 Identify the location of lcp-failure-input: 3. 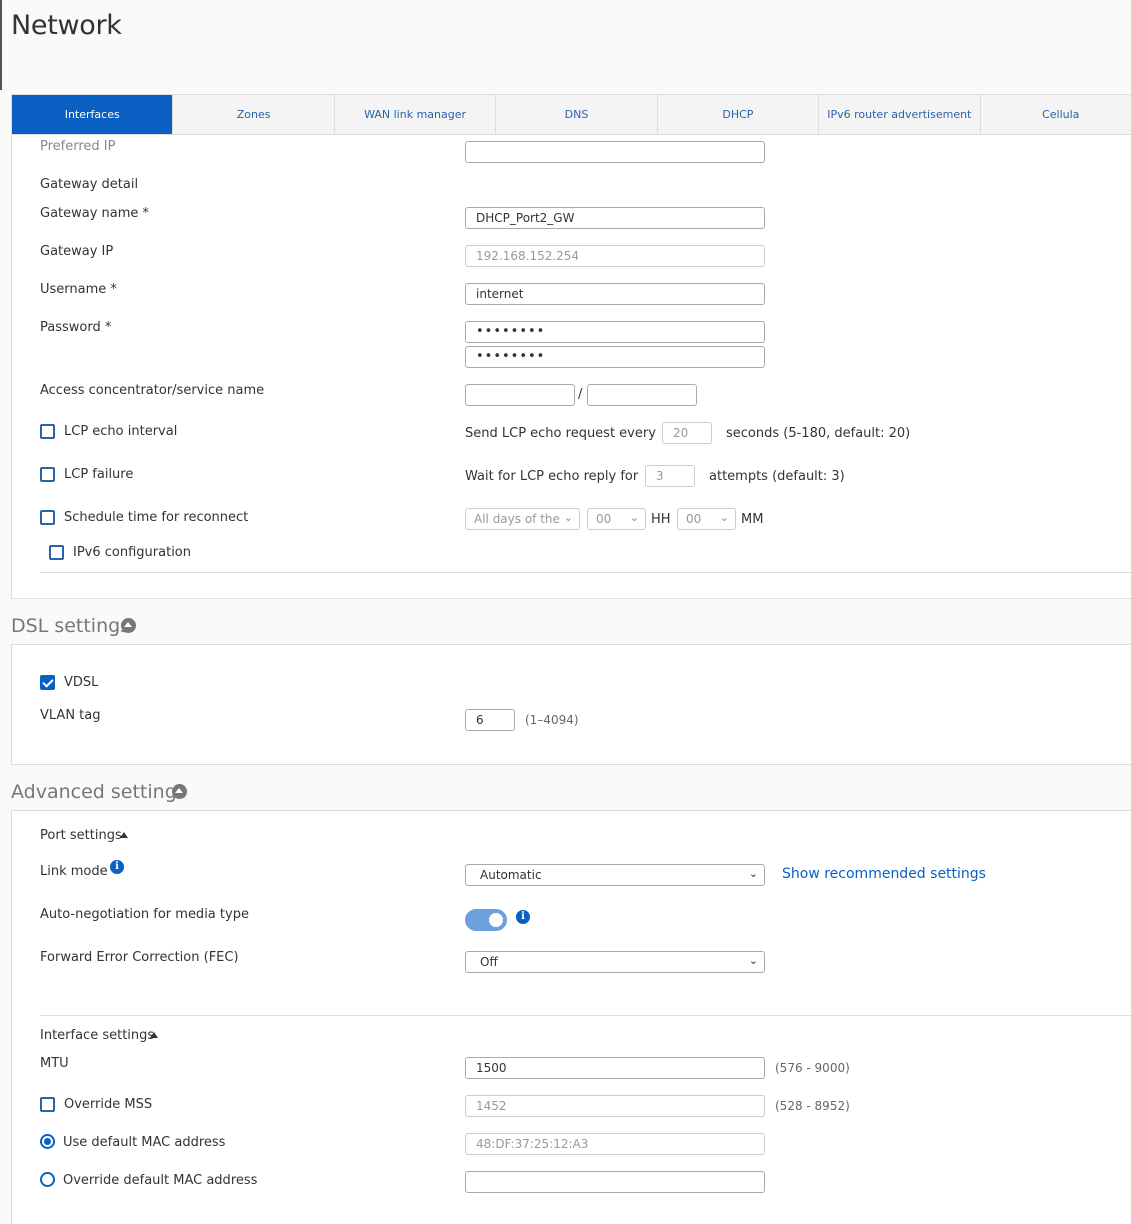
(670, 476).